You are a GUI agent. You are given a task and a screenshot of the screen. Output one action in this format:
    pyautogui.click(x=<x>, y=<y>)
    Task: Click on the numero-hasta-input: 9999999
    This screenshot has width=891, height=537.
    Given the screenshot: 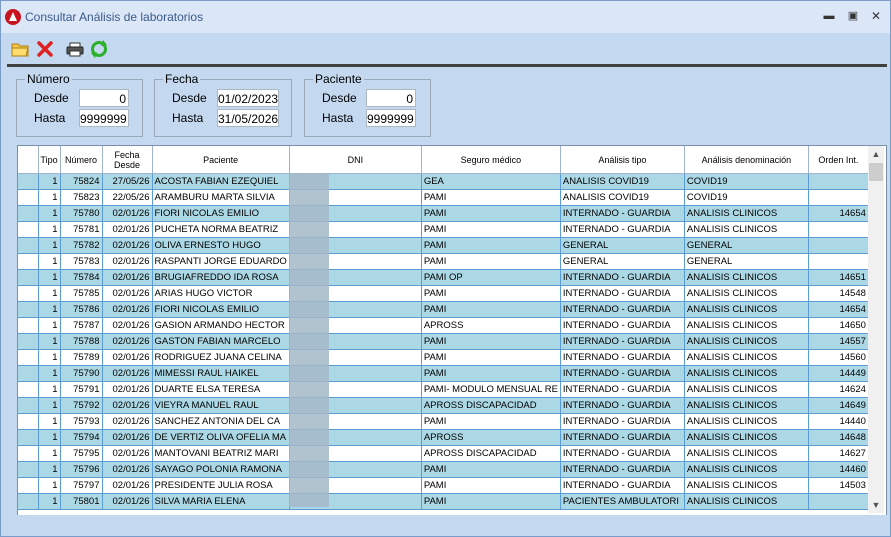 What is the action you would take?
    pyautogui.click(x=104, y=118)
    